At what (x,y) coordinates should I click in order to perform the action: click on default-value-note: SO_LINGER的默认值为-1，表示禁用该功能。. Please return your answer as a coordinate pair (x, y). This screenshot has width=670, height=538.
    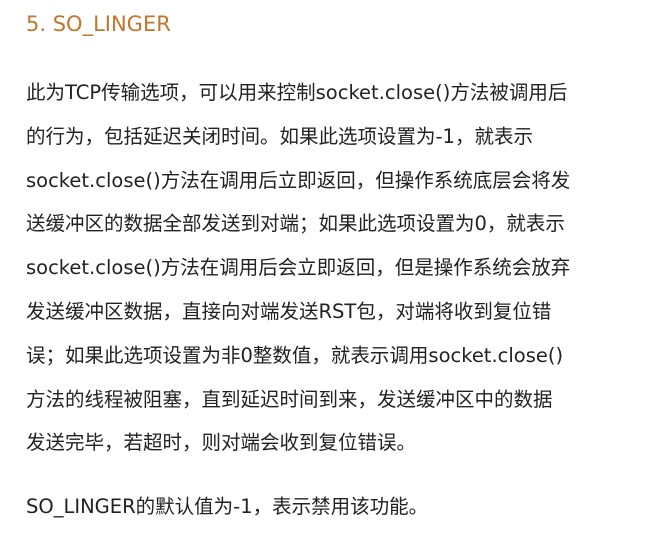
    Looking at the image, I should click on (227, 506).